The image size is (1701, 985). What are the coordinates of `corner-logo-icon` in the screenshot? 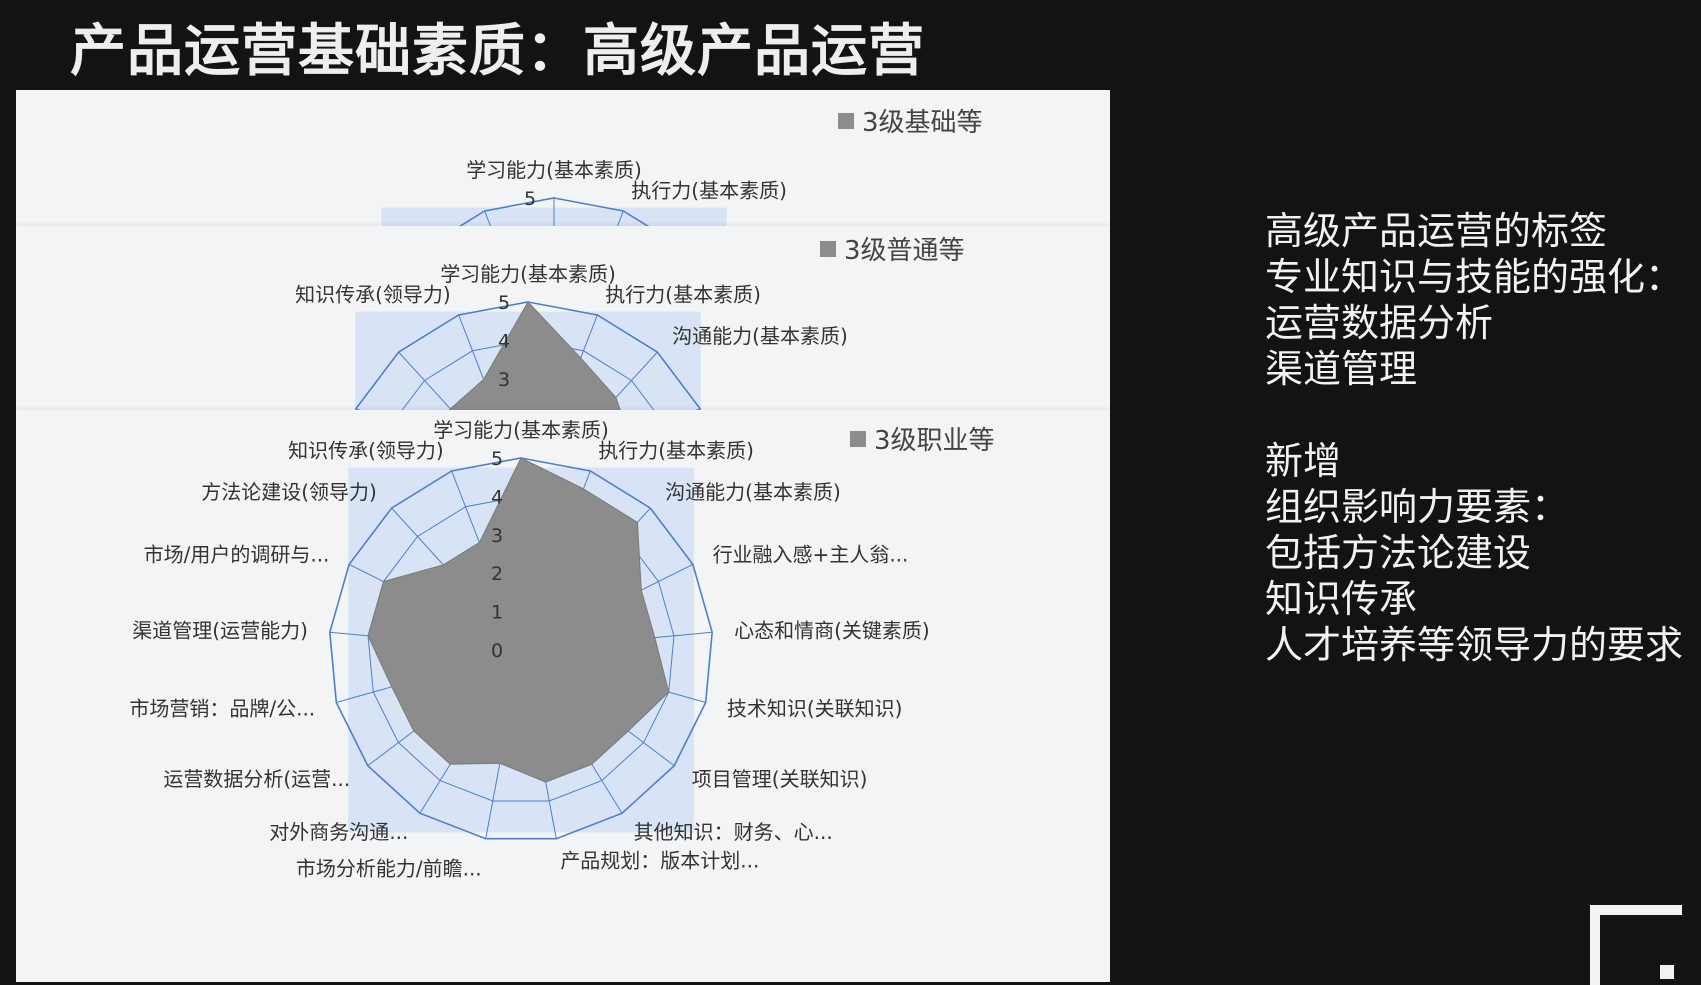 It's located at (1636, 945).